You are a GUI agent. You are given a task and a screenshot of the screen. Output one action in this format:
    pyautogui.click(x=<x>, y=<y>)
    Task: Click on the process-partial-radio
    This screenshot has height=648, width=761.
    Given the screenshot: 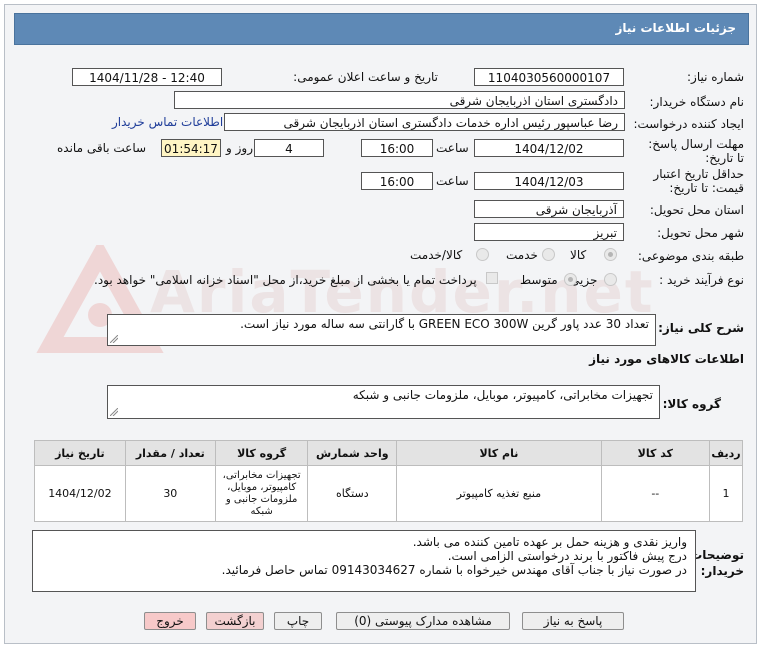 What is the action you would take?
    pyautogui.click(x=610, y=279)
    